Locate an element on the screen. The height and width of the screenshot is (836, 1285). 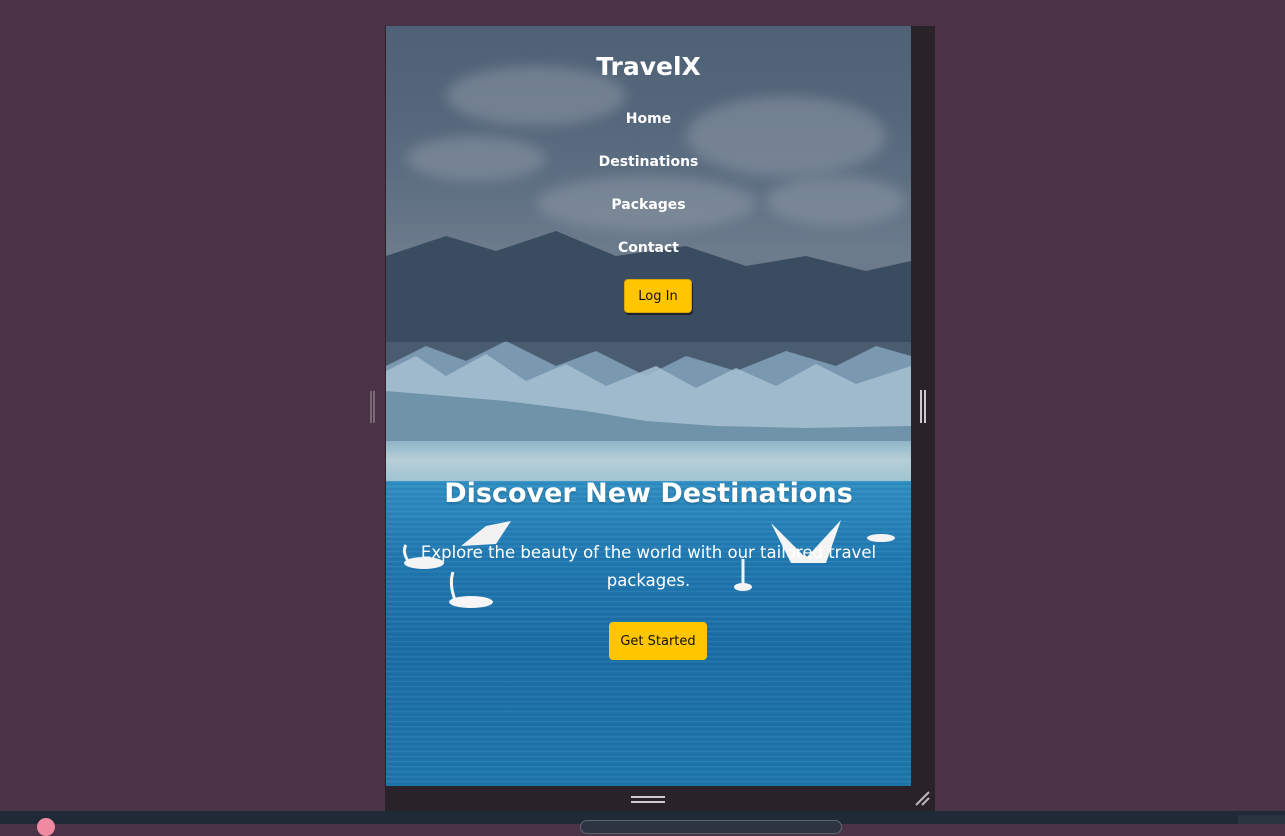
resize-handle-left-icon is located at coordinates (372, 407).